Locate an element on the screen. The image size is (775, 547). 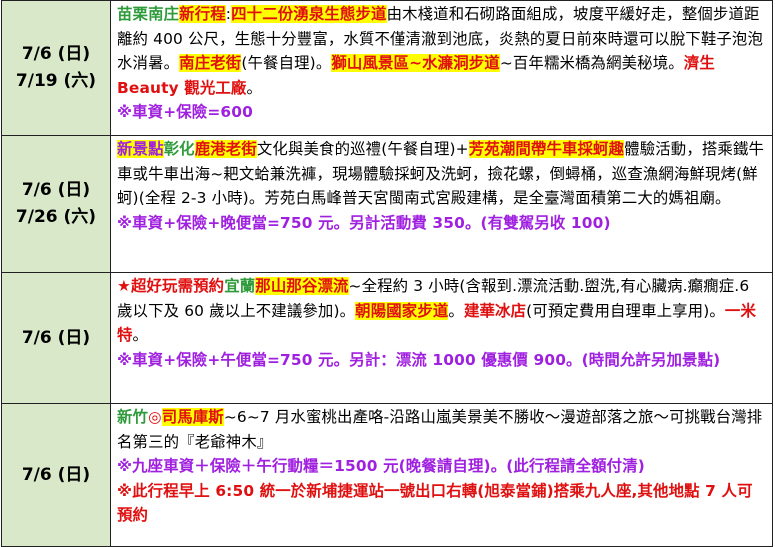
date-cell: 7/6 (日) 7/19 (六) is located at coordinates (56, 68).